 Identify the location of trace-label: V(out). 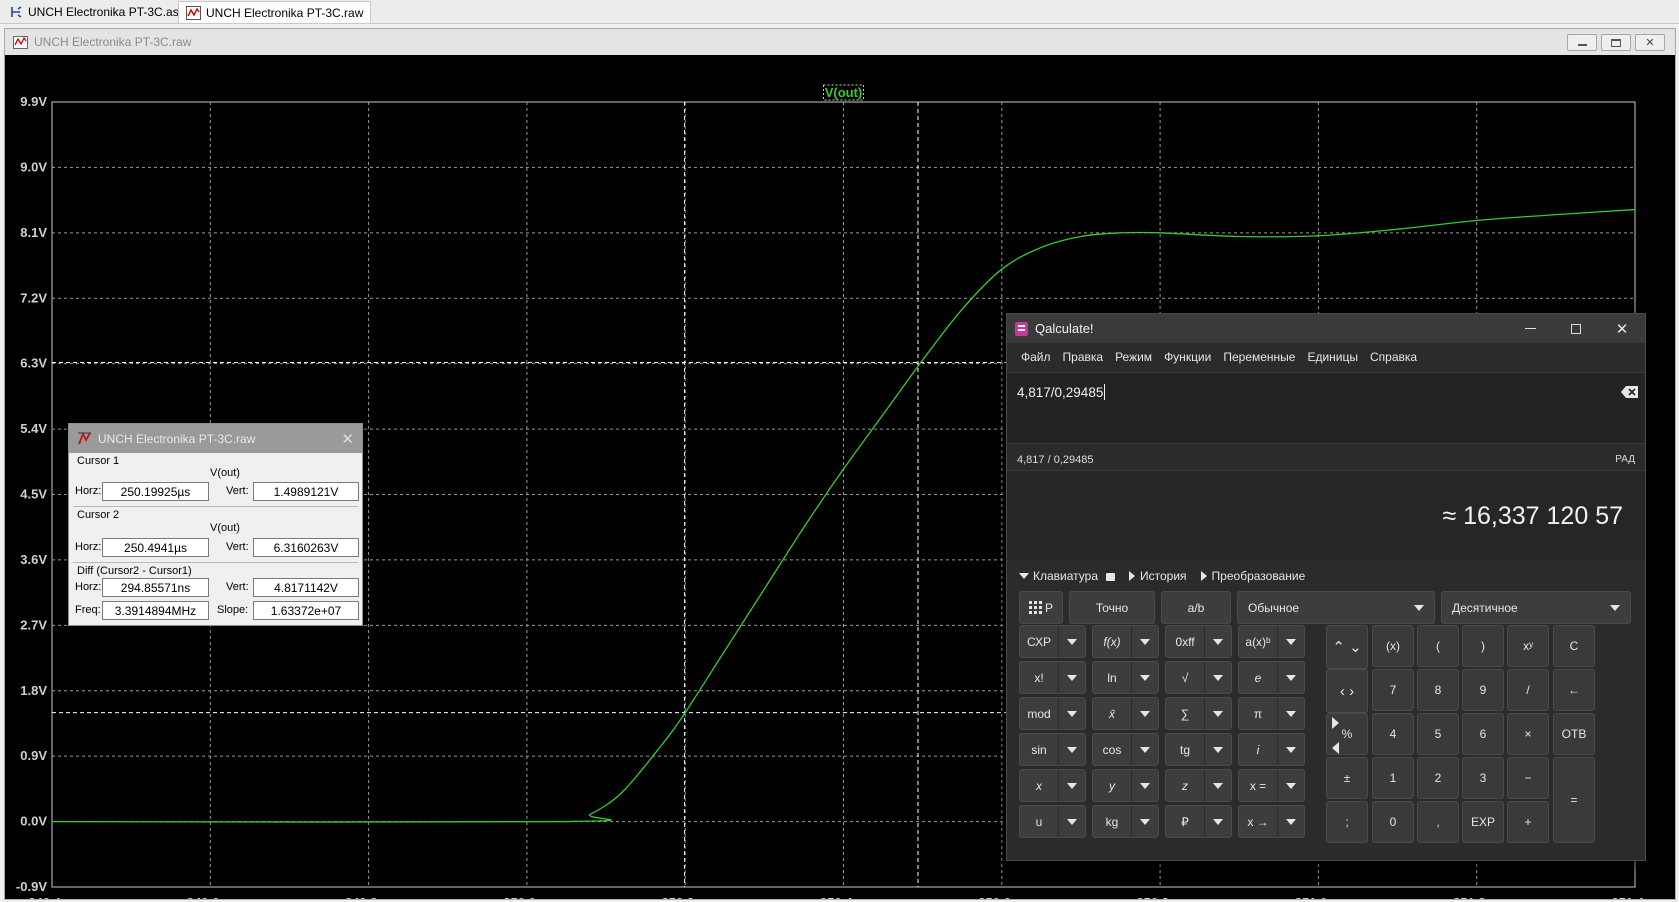
(844, 92).